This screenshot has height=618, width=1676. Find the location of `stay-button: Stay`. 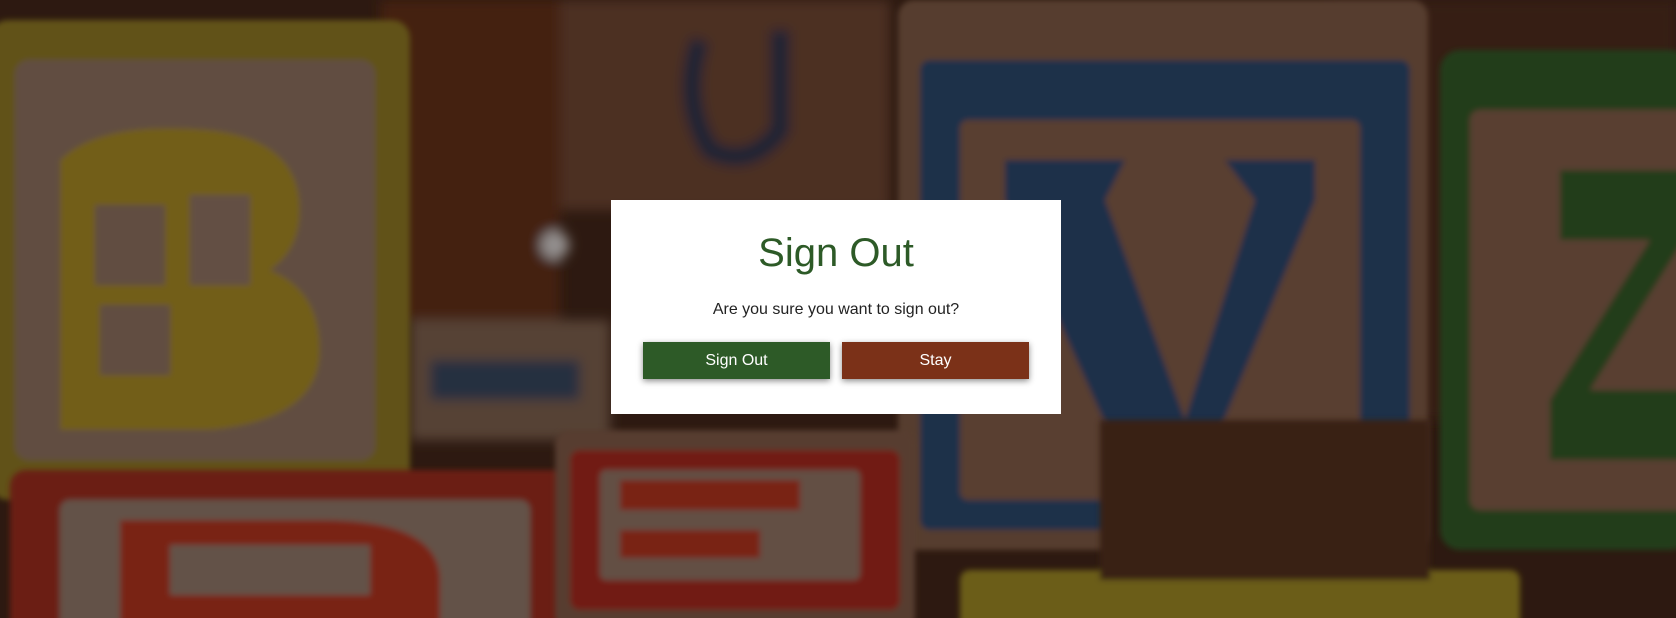

stay-button: Stay is located at coordinates (935, 360).